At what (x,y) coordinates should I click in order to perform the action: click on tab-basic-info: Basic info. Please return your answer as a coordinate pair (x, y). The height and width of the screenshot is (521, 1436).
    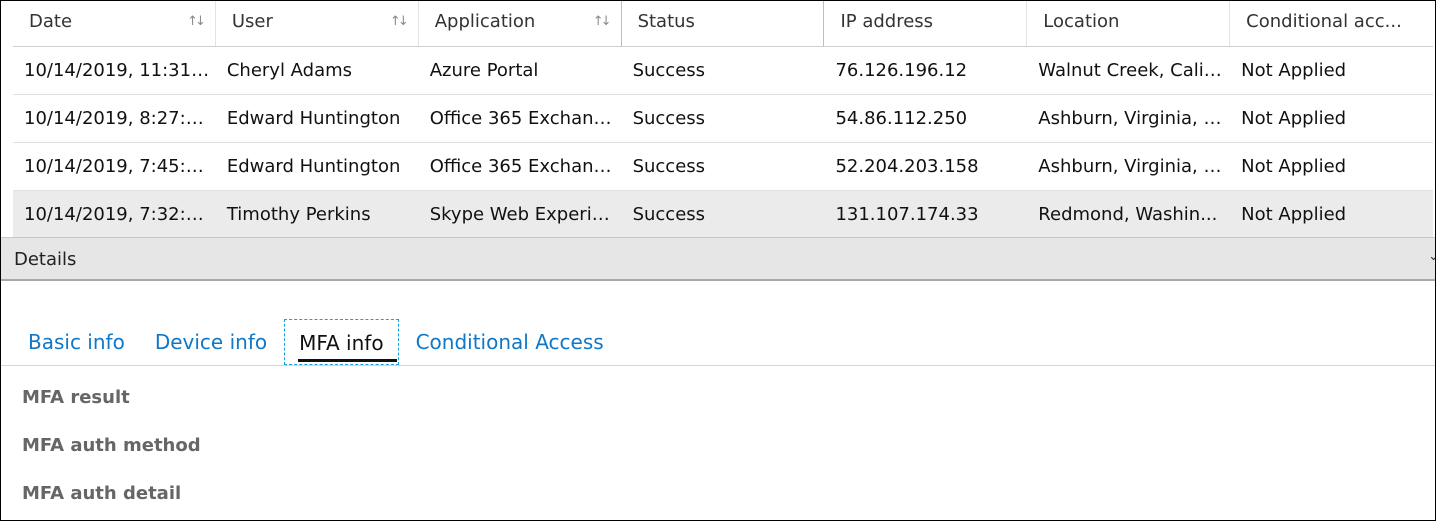
    Looking at the image, I should click on (76, 342).